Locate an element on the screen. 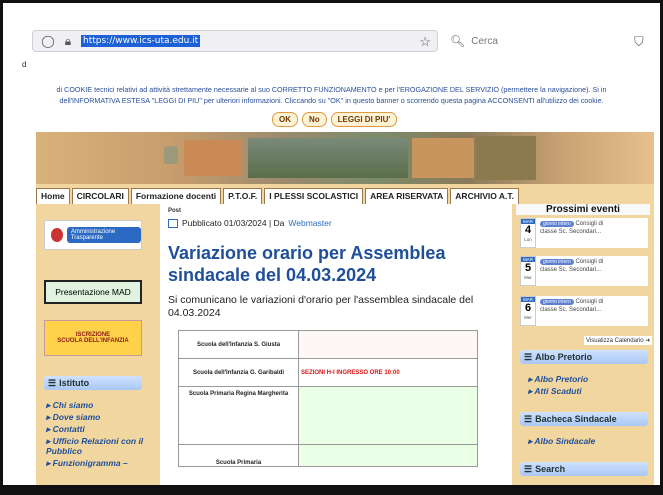 The height and width of the screenshot is (495, 663). menu-chi-siamo: ▸ Chi siamo is located at coordinates (98, 405).